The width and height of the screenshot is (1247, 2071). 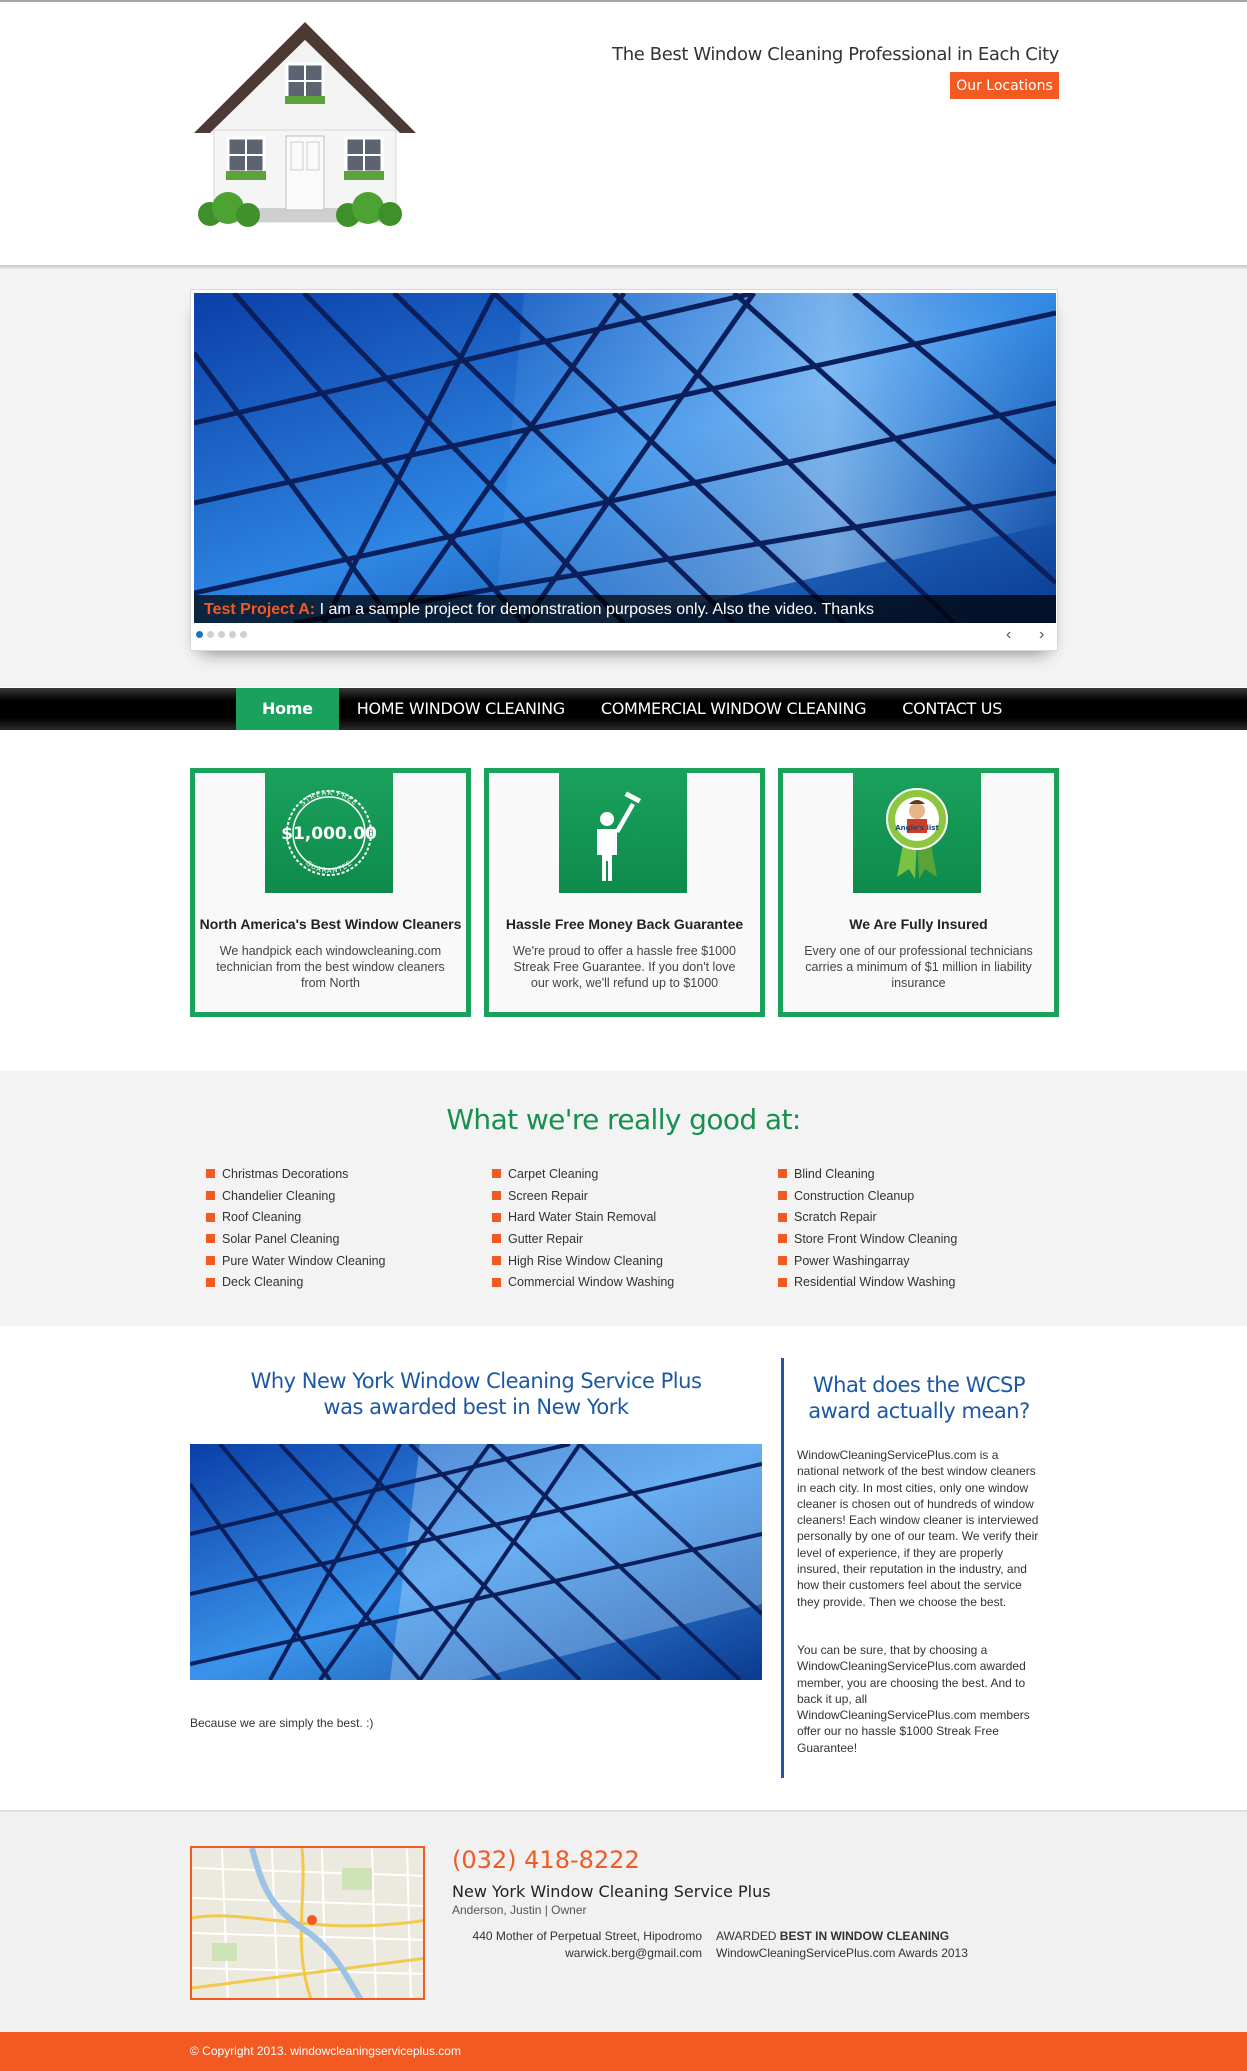 What do you see at coordinates (918, 924) in the screenshot?
I see `feature-title: We Are Fully Insured` at bounding box center [918, 924].